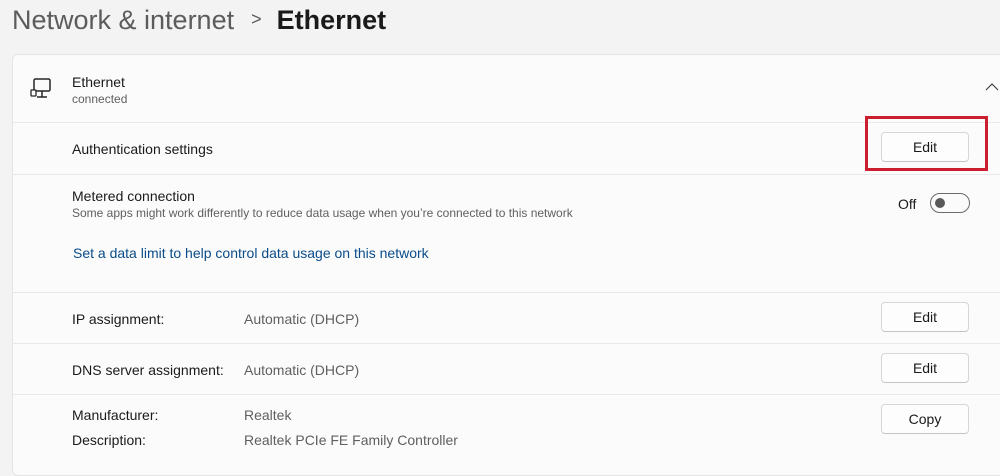 The image size is (1000, 476). I want to click on adapter-name: Ethernet, so click(98, 82).